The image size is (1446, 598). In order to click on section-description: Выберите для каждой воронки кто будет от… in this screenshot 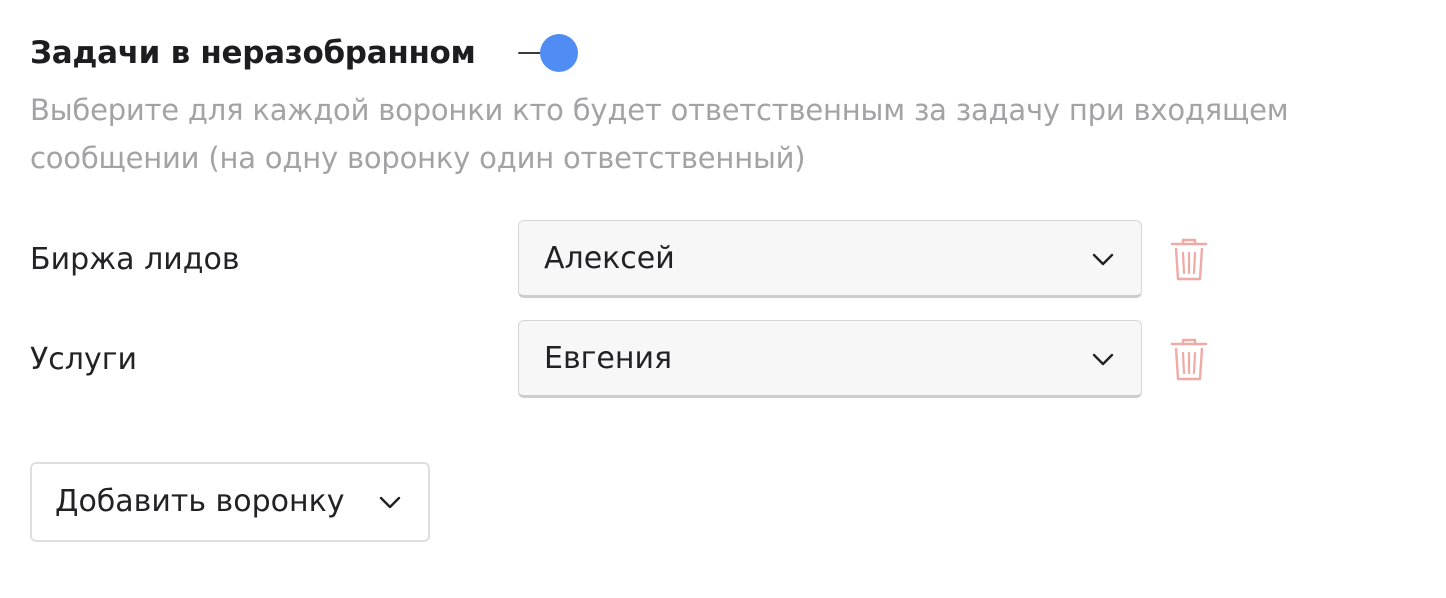, I will do `click(659, 134)`.